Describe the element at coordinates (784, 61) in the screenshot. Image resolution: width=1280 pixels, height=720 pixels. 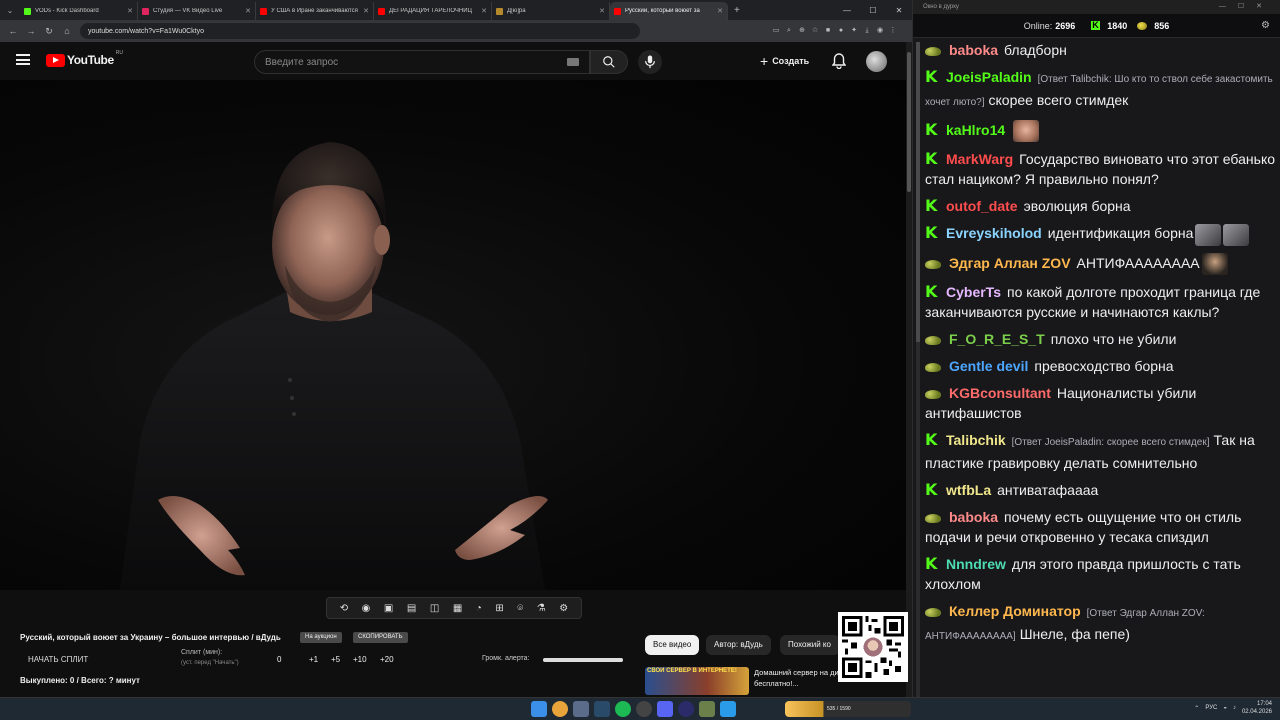
I see `create-button: + Создать` at that location.